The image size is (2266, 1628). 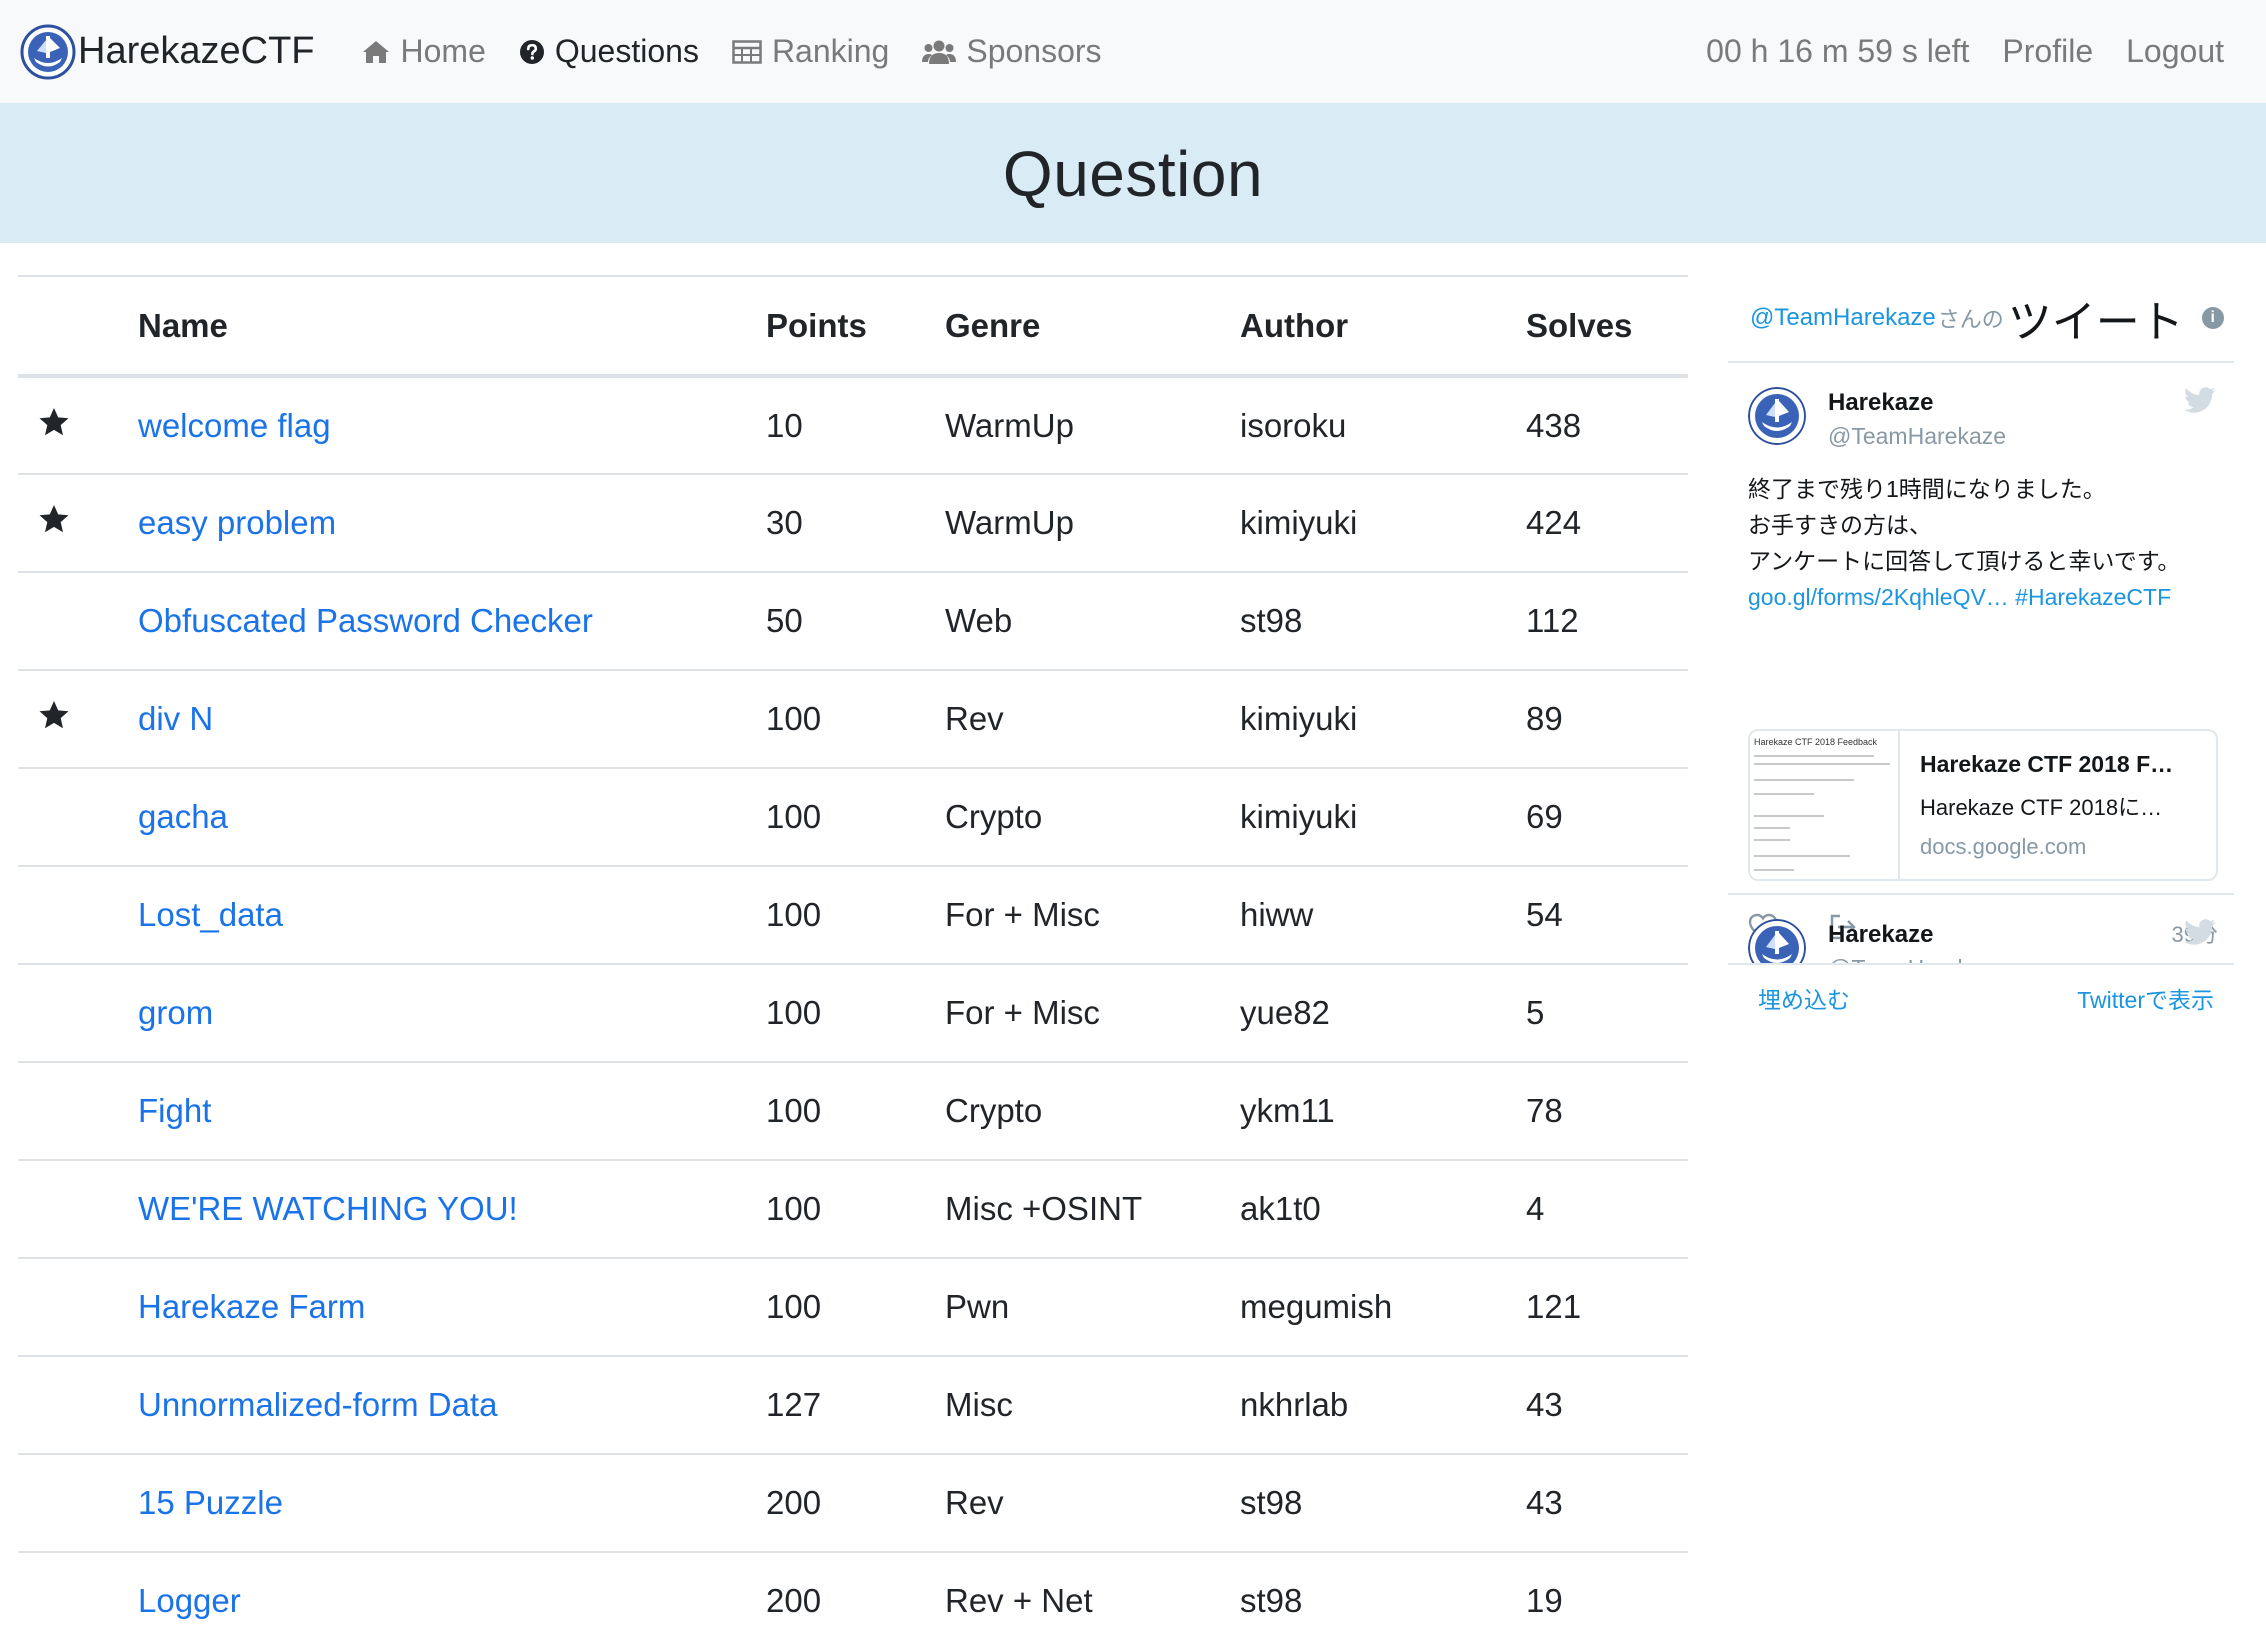 What do you see at coordinates (48, 51) in the screenshot?
I see `harekaze-logo-icon` at bounding box center [48, 51].